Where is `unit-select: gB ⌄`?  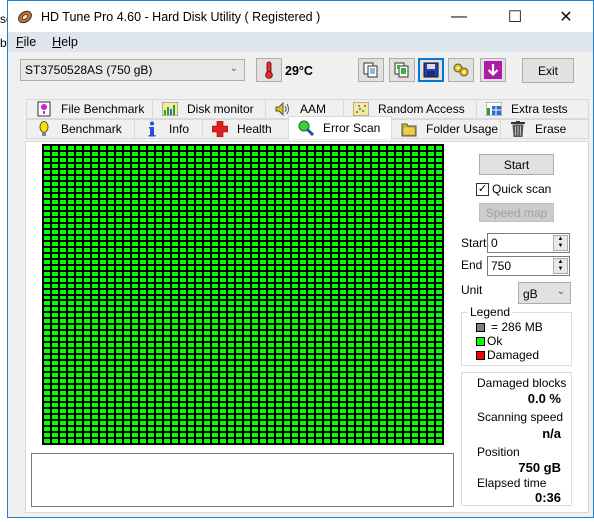 unit-select: gB ⌄ is located at coordinates (544, 293).